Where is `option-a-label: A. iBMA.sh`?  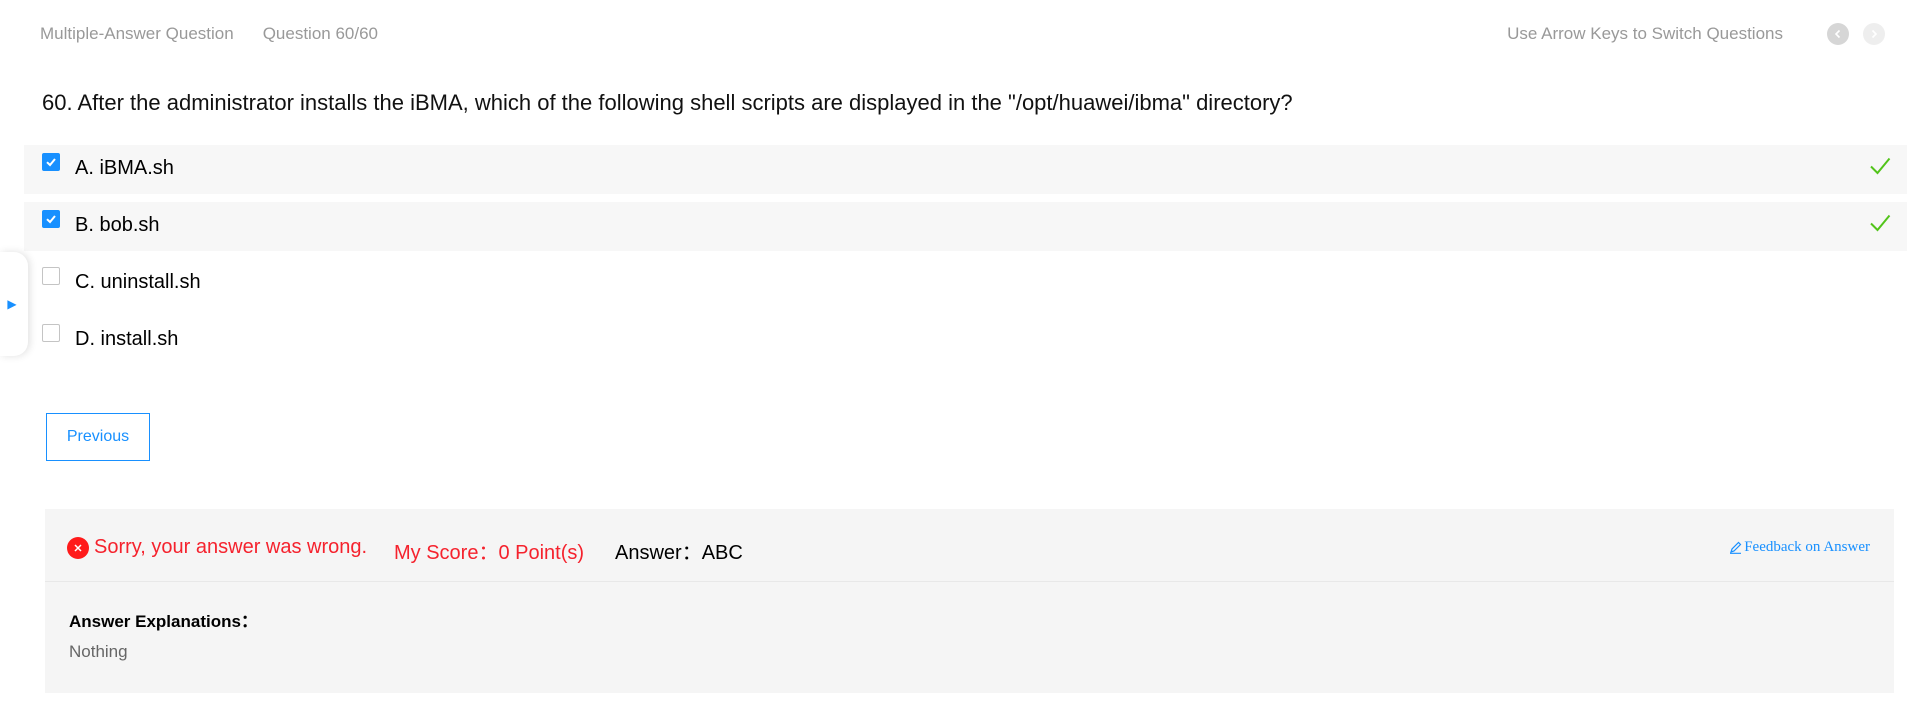
option-a-label: A. iBMA.sh is located at coordinates (124, 168).